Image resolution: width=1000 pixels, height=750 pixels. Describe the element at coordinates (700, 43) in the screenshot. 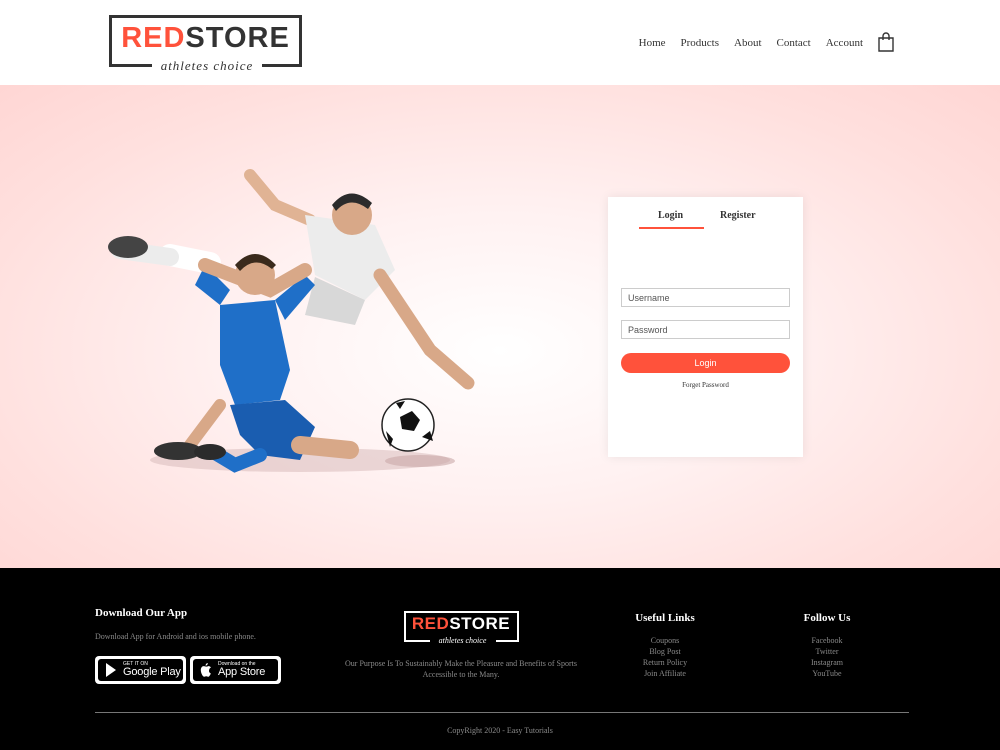

I see `nav-products: Products` at that location.